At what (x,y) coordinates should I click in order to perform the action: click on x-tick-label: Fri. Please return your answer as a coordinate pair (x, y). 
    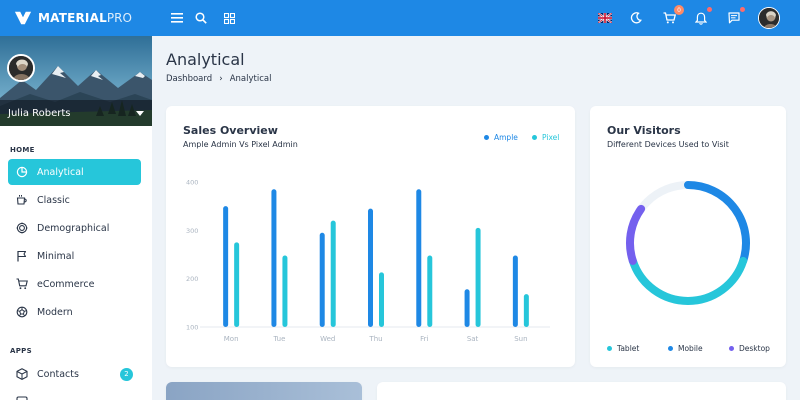
    Looking at the image, I should click on (424, 339).